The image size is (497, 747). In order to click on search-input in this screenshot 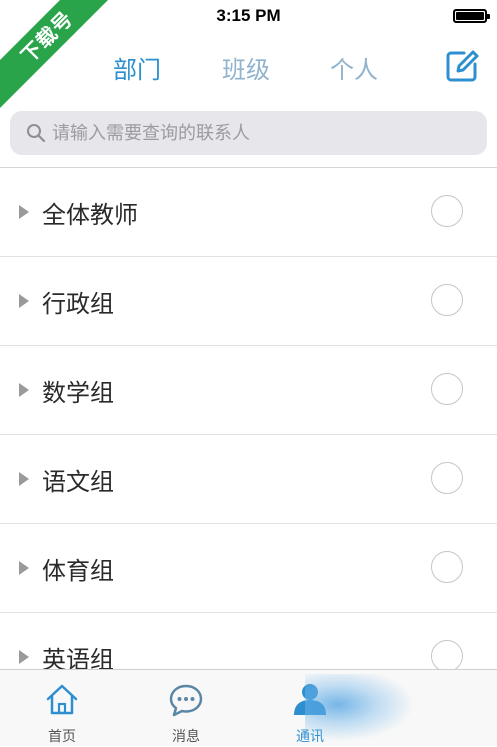, I will do `click(262, 133)`.